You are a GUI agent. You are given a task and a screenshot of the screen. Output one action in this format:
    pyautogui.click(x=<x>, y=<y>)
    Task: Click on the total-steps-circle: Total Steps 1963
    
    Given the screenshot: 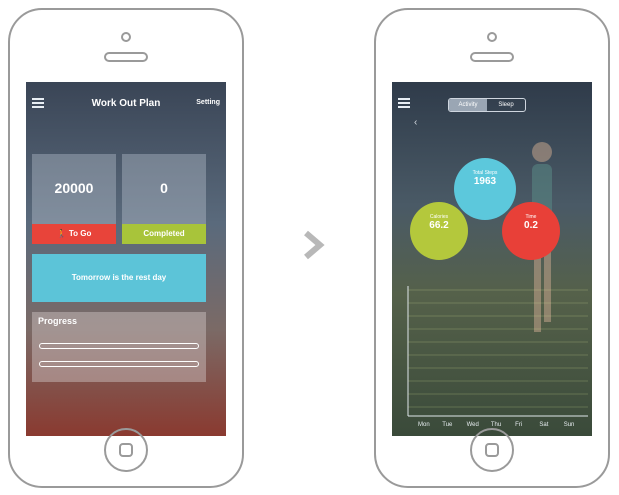 What is the action you would take?
    pyautogui.click(x=485, y=189)
    